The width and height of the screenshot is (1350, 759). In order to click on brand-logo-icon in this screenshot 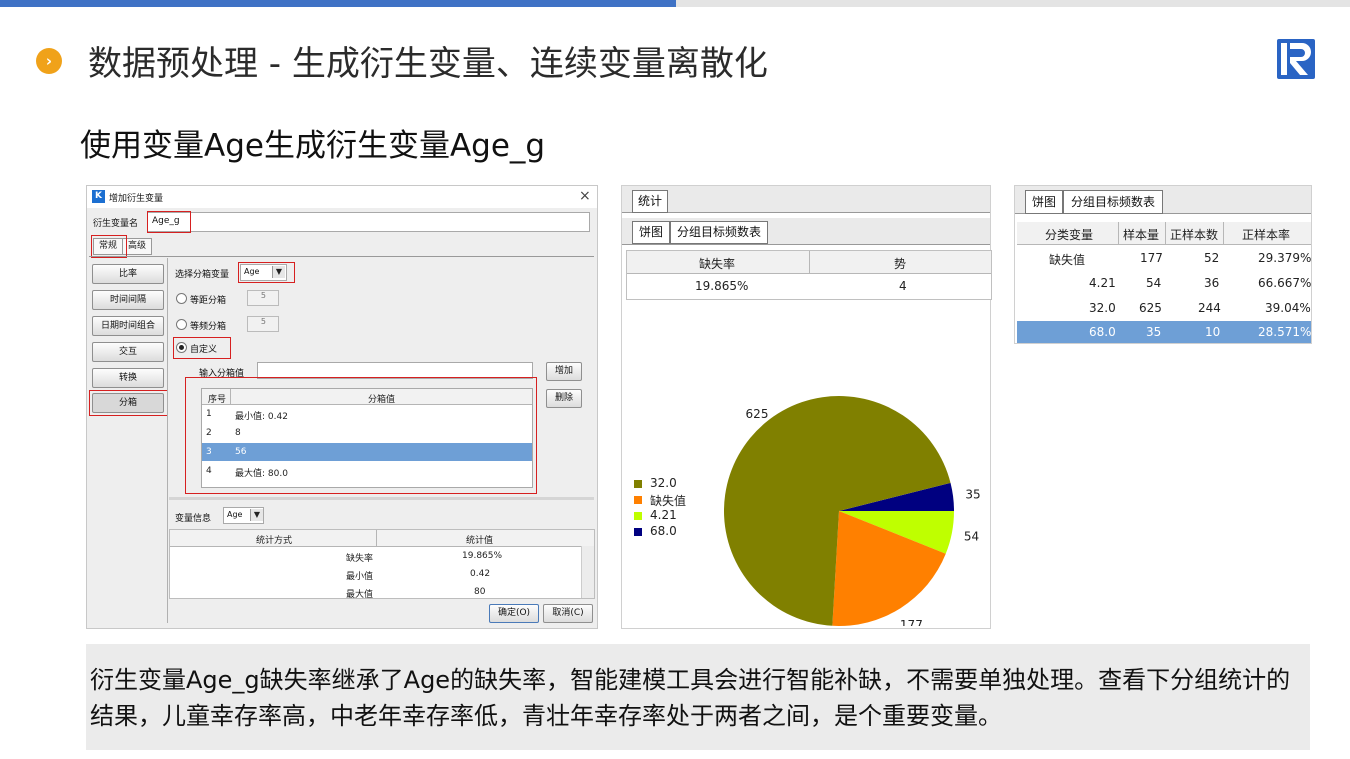, I will do `click(1296, 59)`.